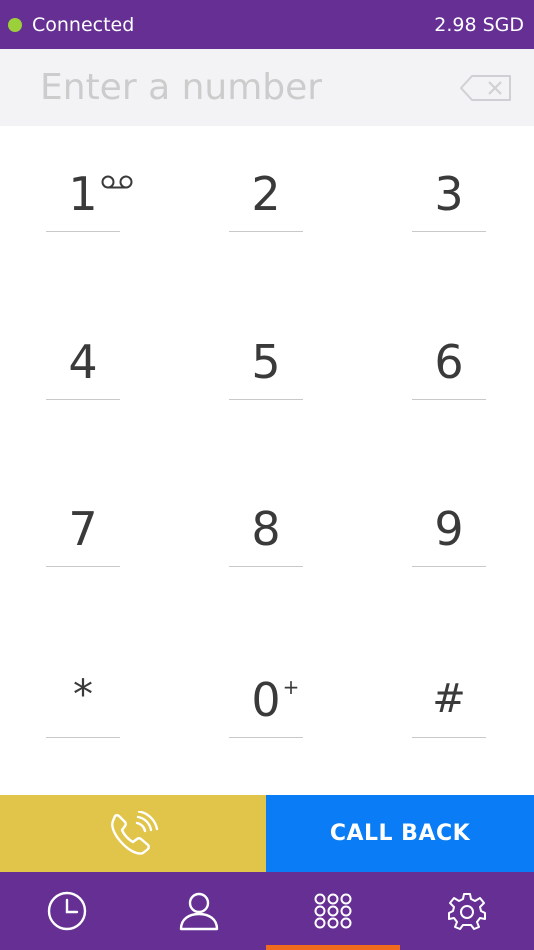  I want to click on key-0-plus: +, so click(291, 687).